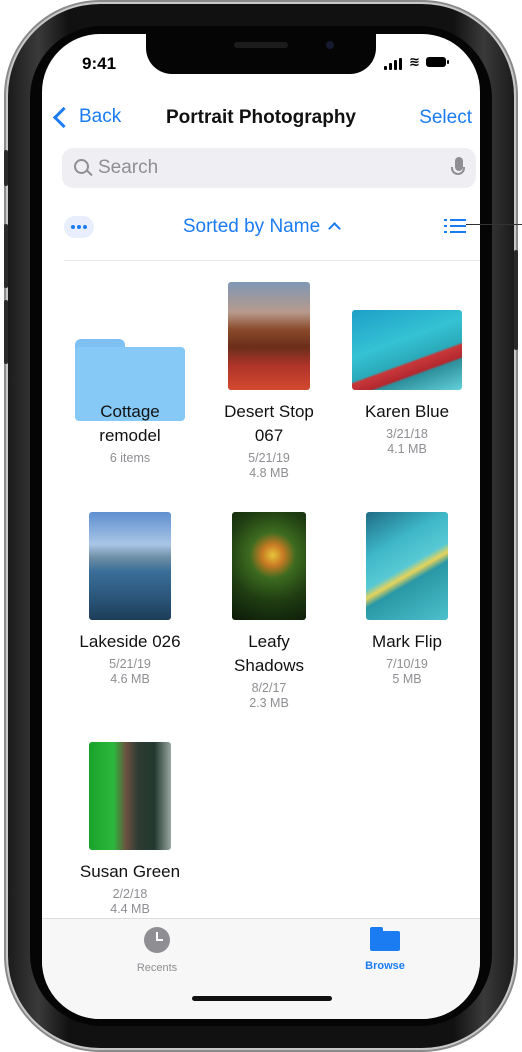 Image resolution: width=522 pixels, height=1052 pixels. I want to click on photo-thumbnail-susan-green, so click(130, 796).